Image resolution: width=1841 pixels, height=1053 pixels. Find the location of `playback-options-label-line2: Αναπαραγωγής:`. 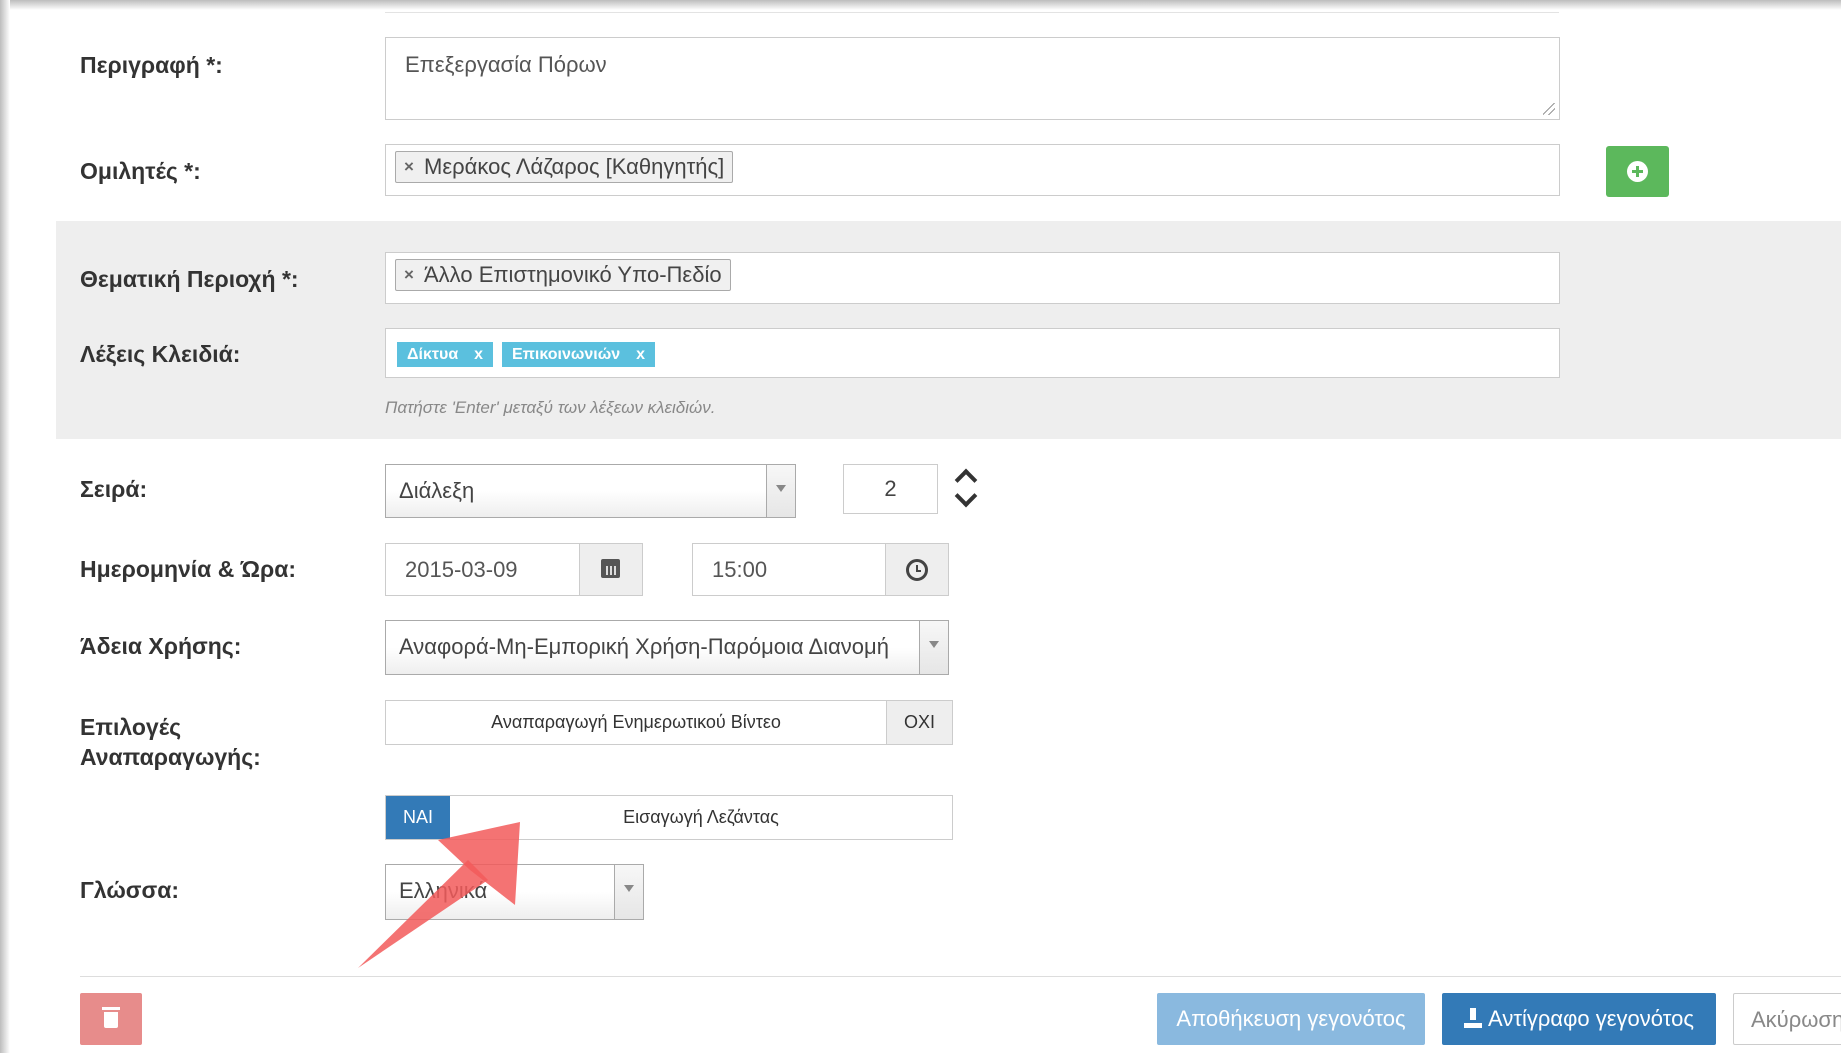

playback-options-label-line2: Αναπαραγωγής: is located at coordinates (170, 757).